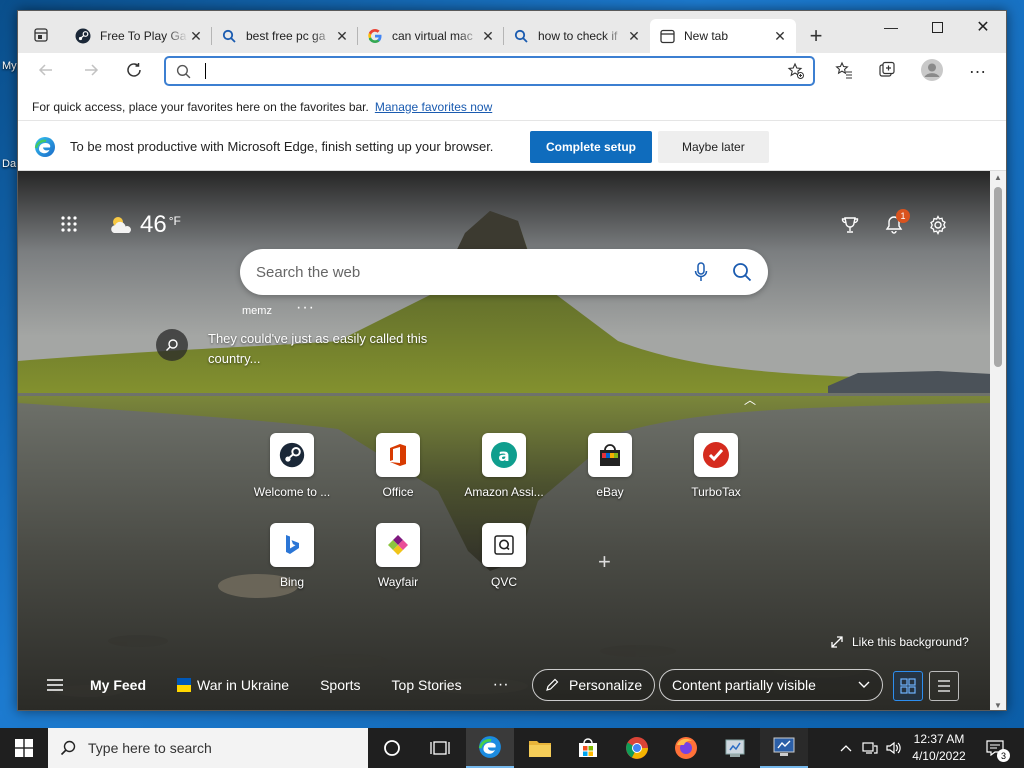 This screenshot has height=768, width=1024. Describe the element at coordinates (184, 685) in the screenshot. I see `ukraine-flag-icon` at that location.